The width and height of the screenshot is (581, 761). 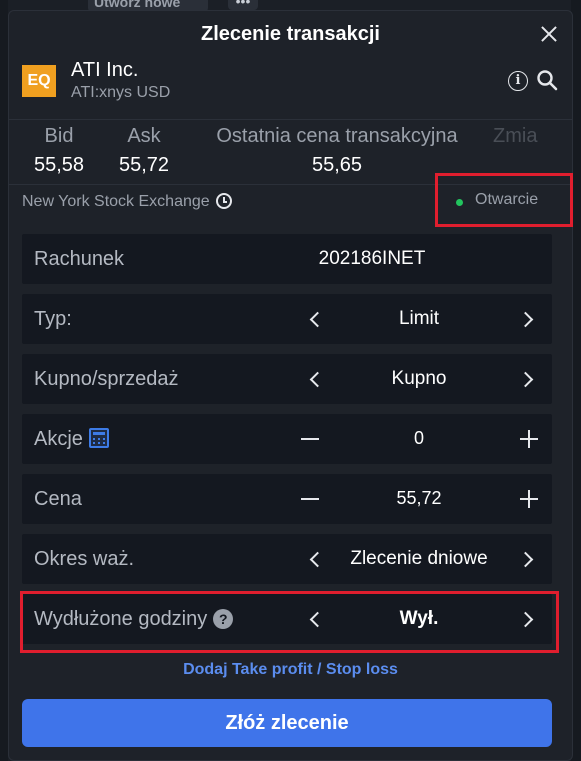 What do you see at coordinates (419, 438) in the screenshot?
I see `quantity-input: 0` at bounding box center [419, 438].